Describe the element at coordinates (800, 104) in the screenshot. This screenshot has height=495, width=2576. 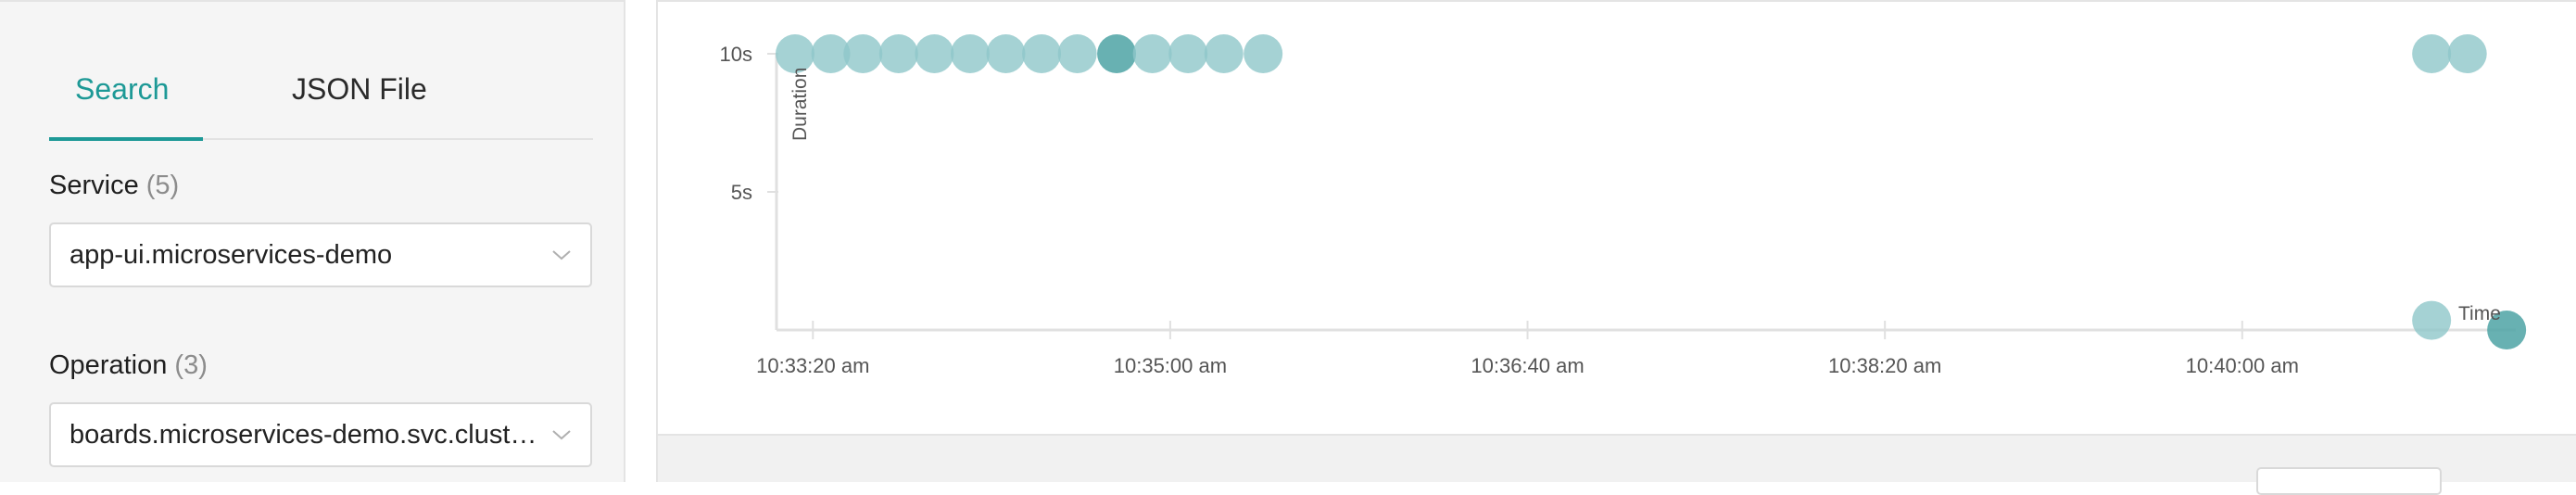
I see `y-axis-label: Duration` at that location.